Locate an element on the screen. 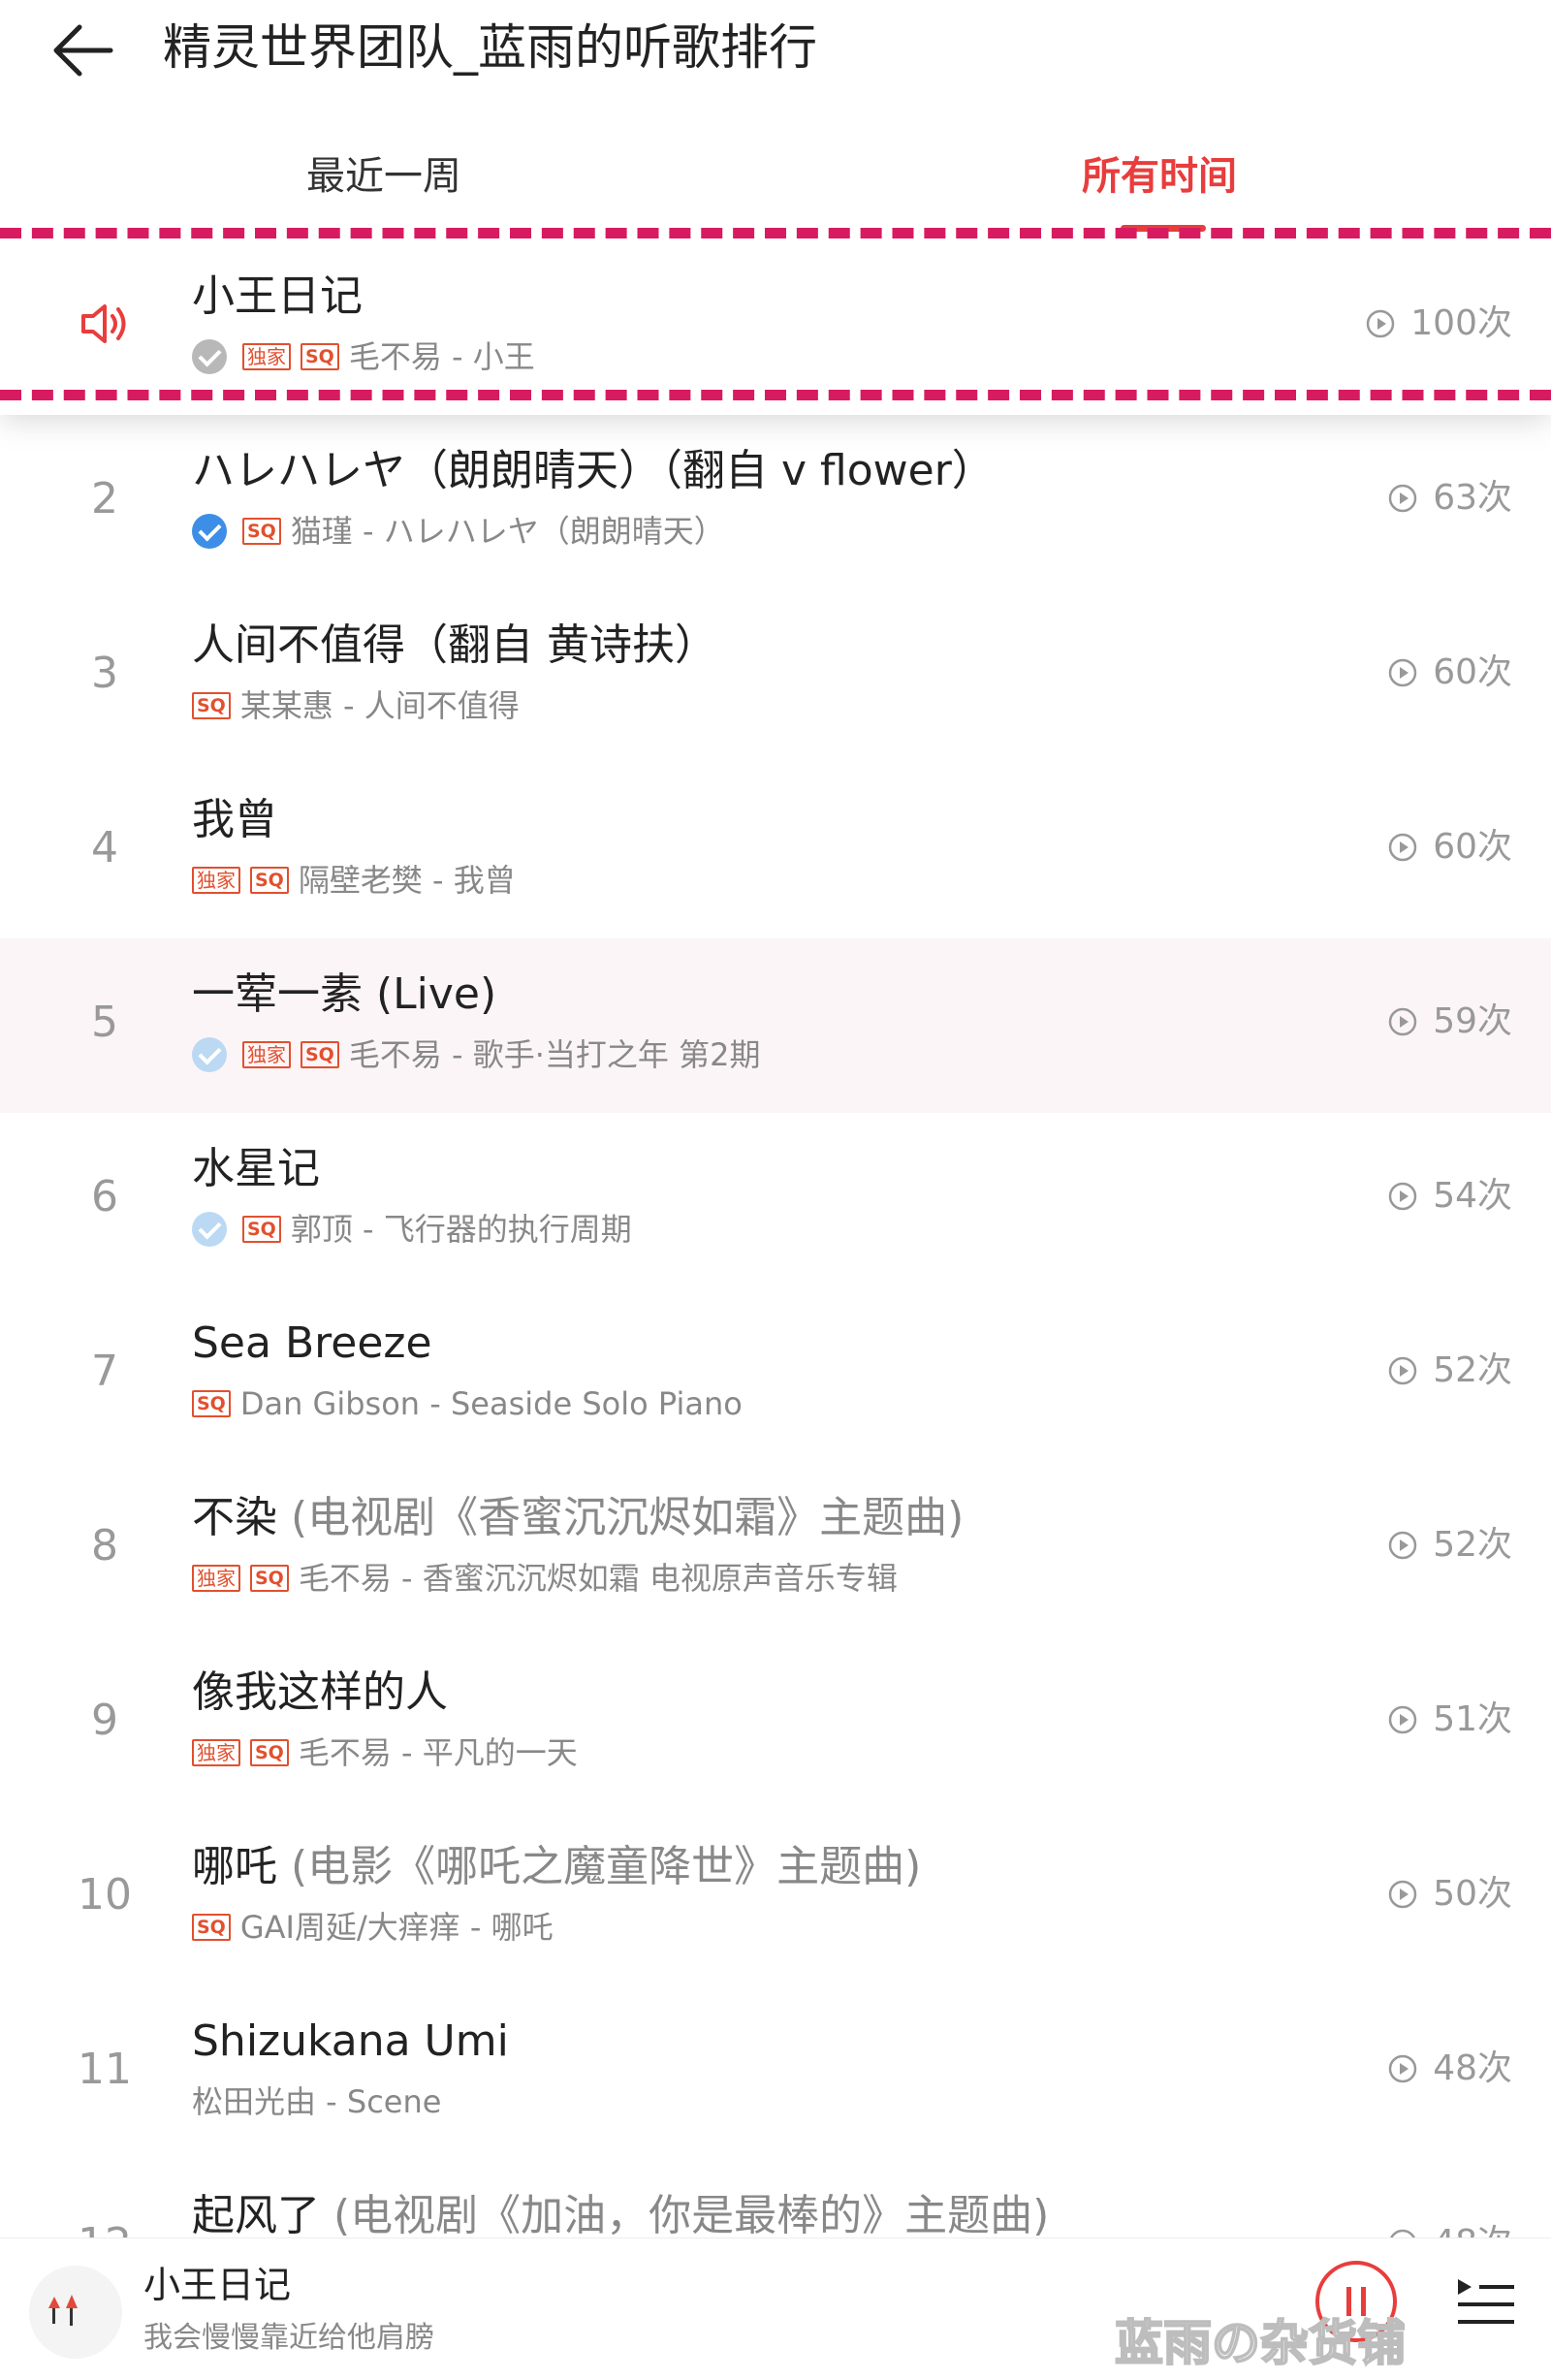 This screenshot has height=2380, width=1551. song-title: ハレハレヤ（朗朗晴天）（翻自 v flower） is located at coordinates (593, 471).